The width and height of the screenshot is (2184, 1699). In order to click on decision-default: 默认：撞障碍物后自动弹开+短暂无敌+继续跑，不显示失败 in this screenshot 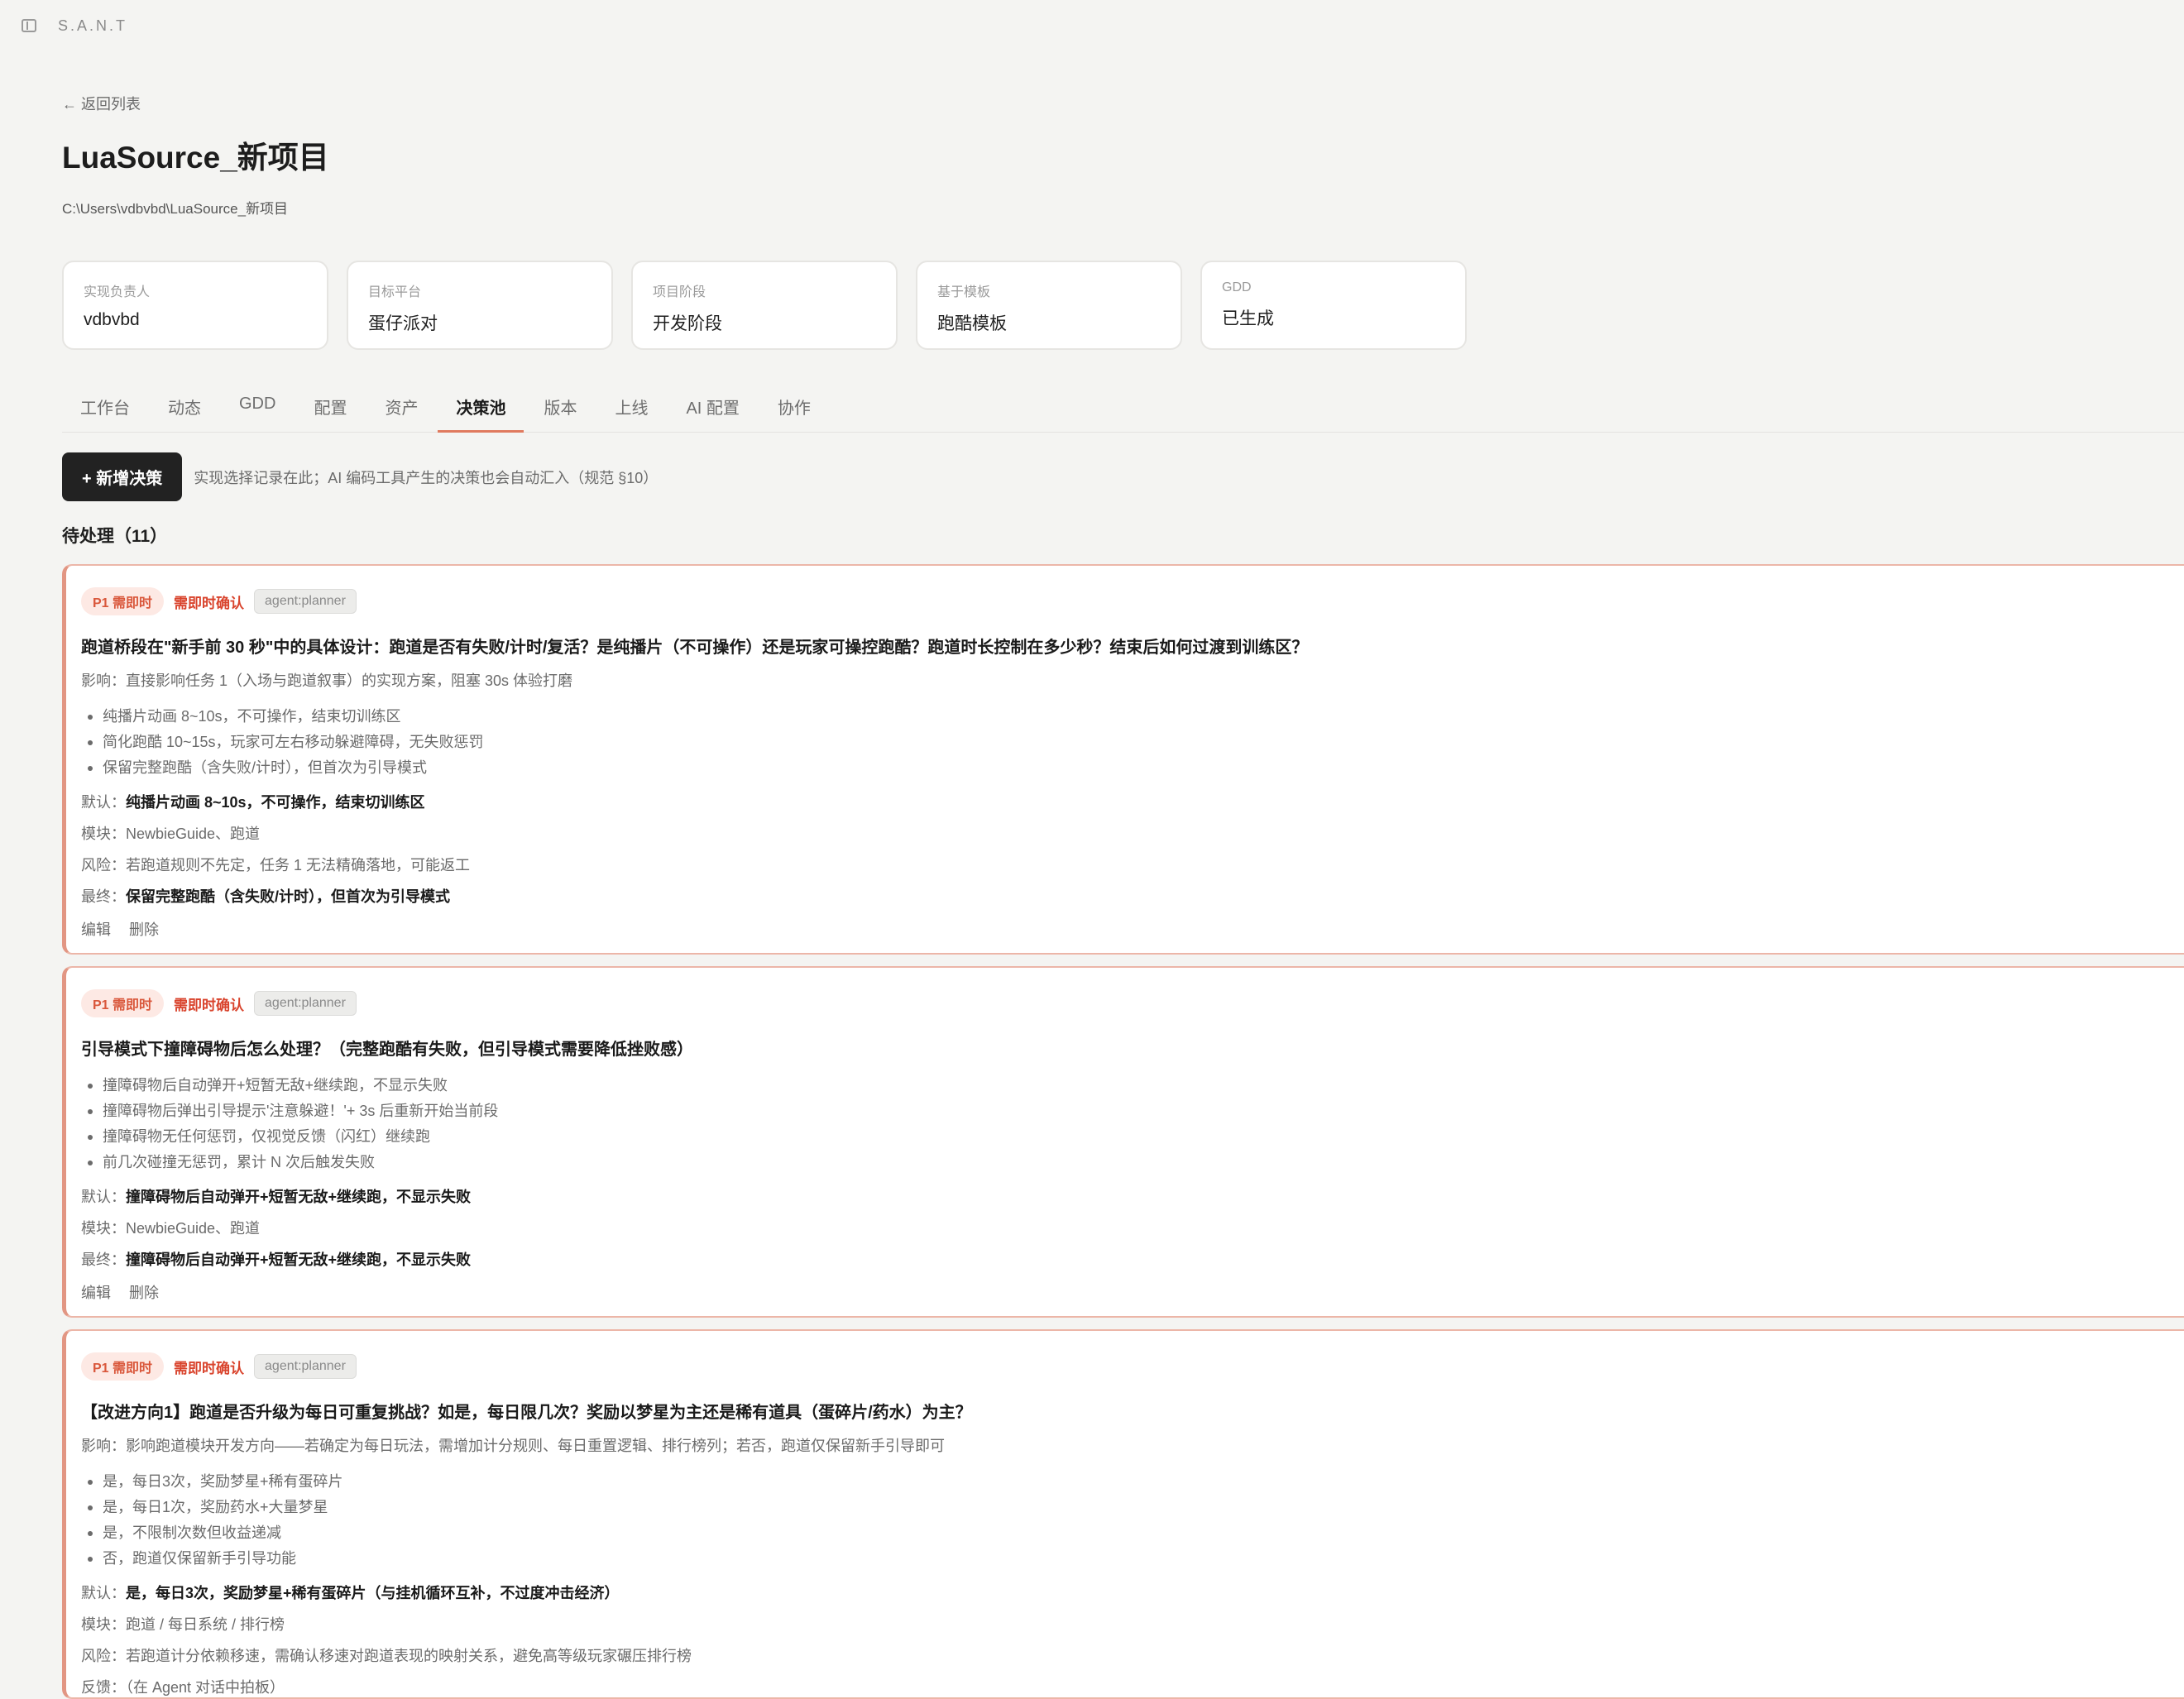, I will do `click(1132, 1197)`.